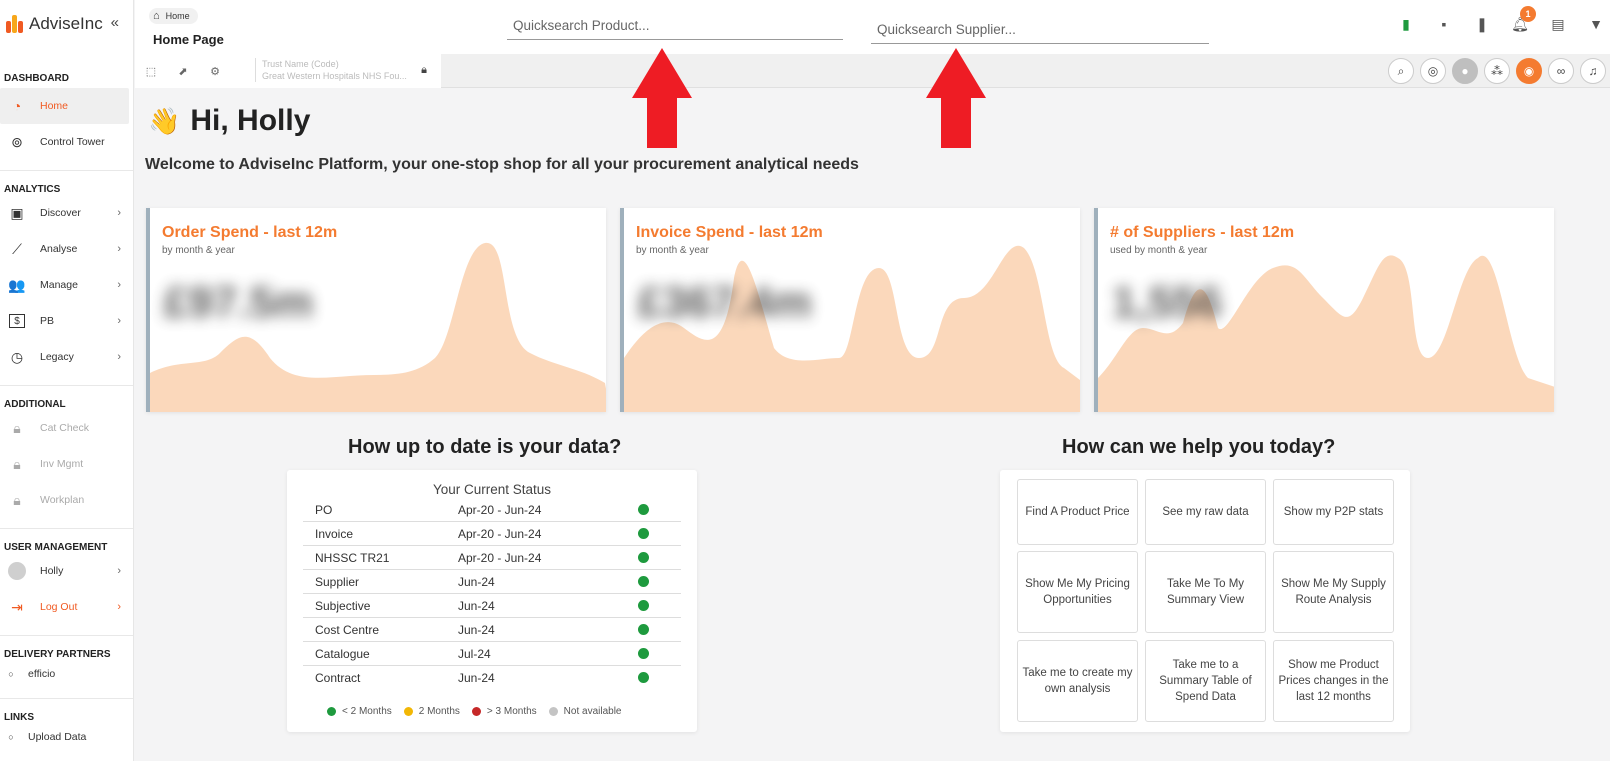 The image size is (1610, 761). What do you see at coordinates (729, 232) in the screenshot?
I see `card-title: Invoice Spend - last 12m` at bounding box center [729, 232].